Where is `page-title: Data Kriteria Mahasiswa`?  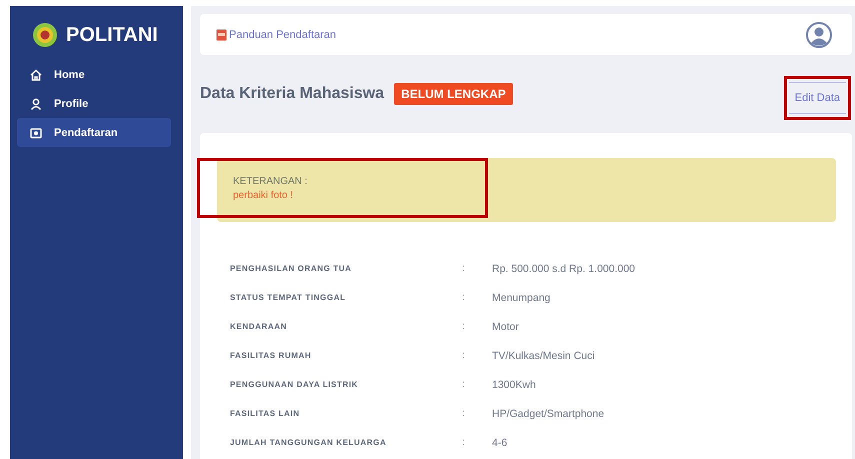 page-title: Data Kriteria Mahasiswa is located at coordinates (292, 94).